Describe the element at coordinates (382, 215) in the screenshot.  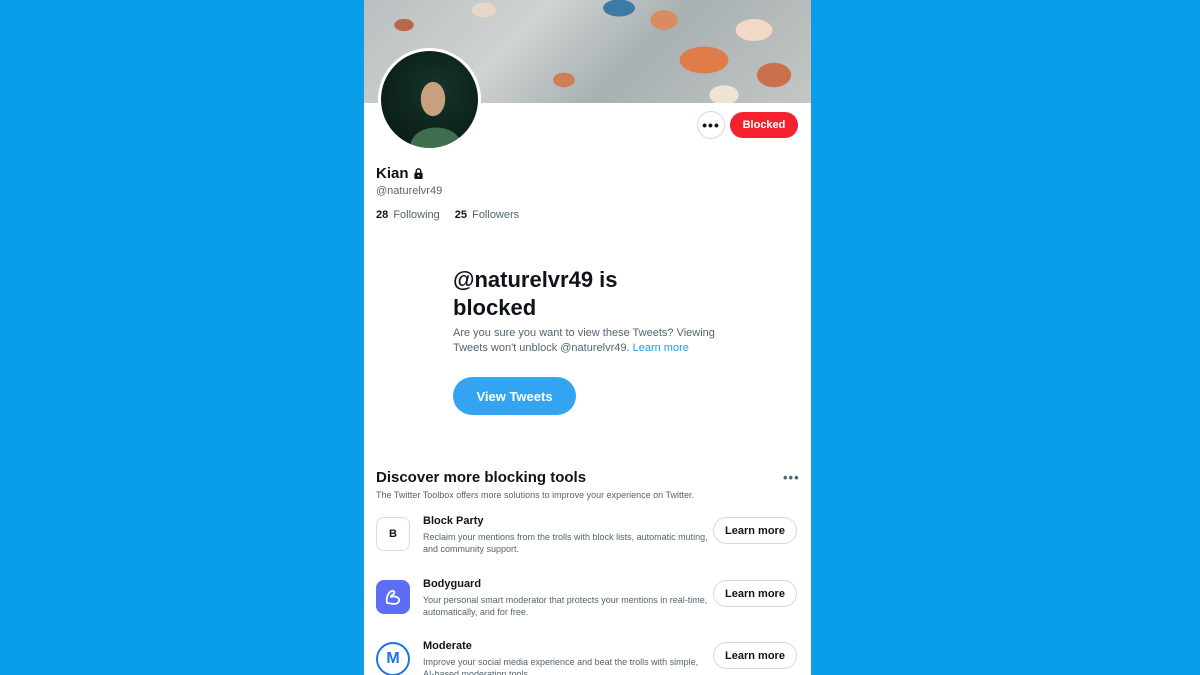
I see `following-count: 28` at that location.